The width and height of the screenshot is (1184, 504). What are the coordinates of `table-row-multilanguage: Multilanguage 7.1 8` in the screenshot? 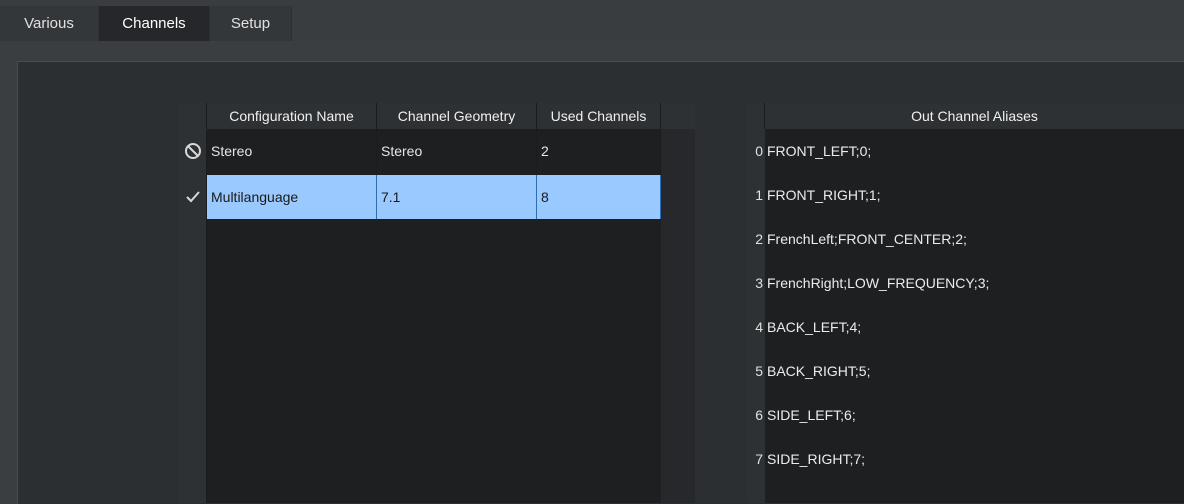 It's located at (436, 197).